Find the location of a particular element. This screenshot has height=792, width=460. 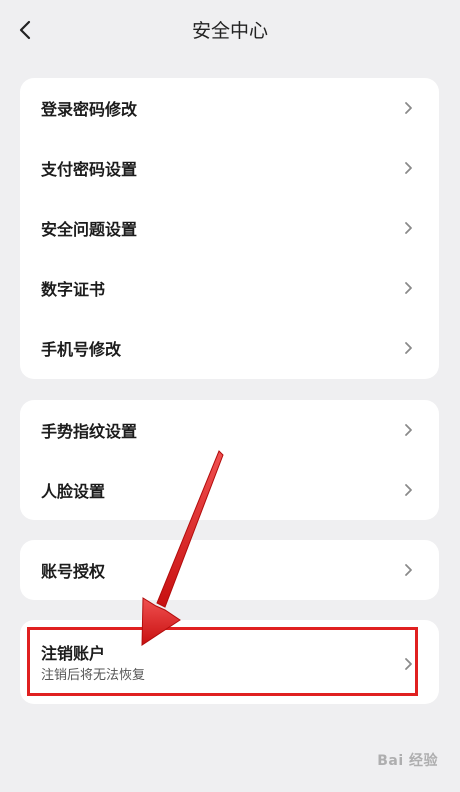

settings-card-cancel-account: 注销账户 注销后将无法恢复 is located at coordinates (229, 662).